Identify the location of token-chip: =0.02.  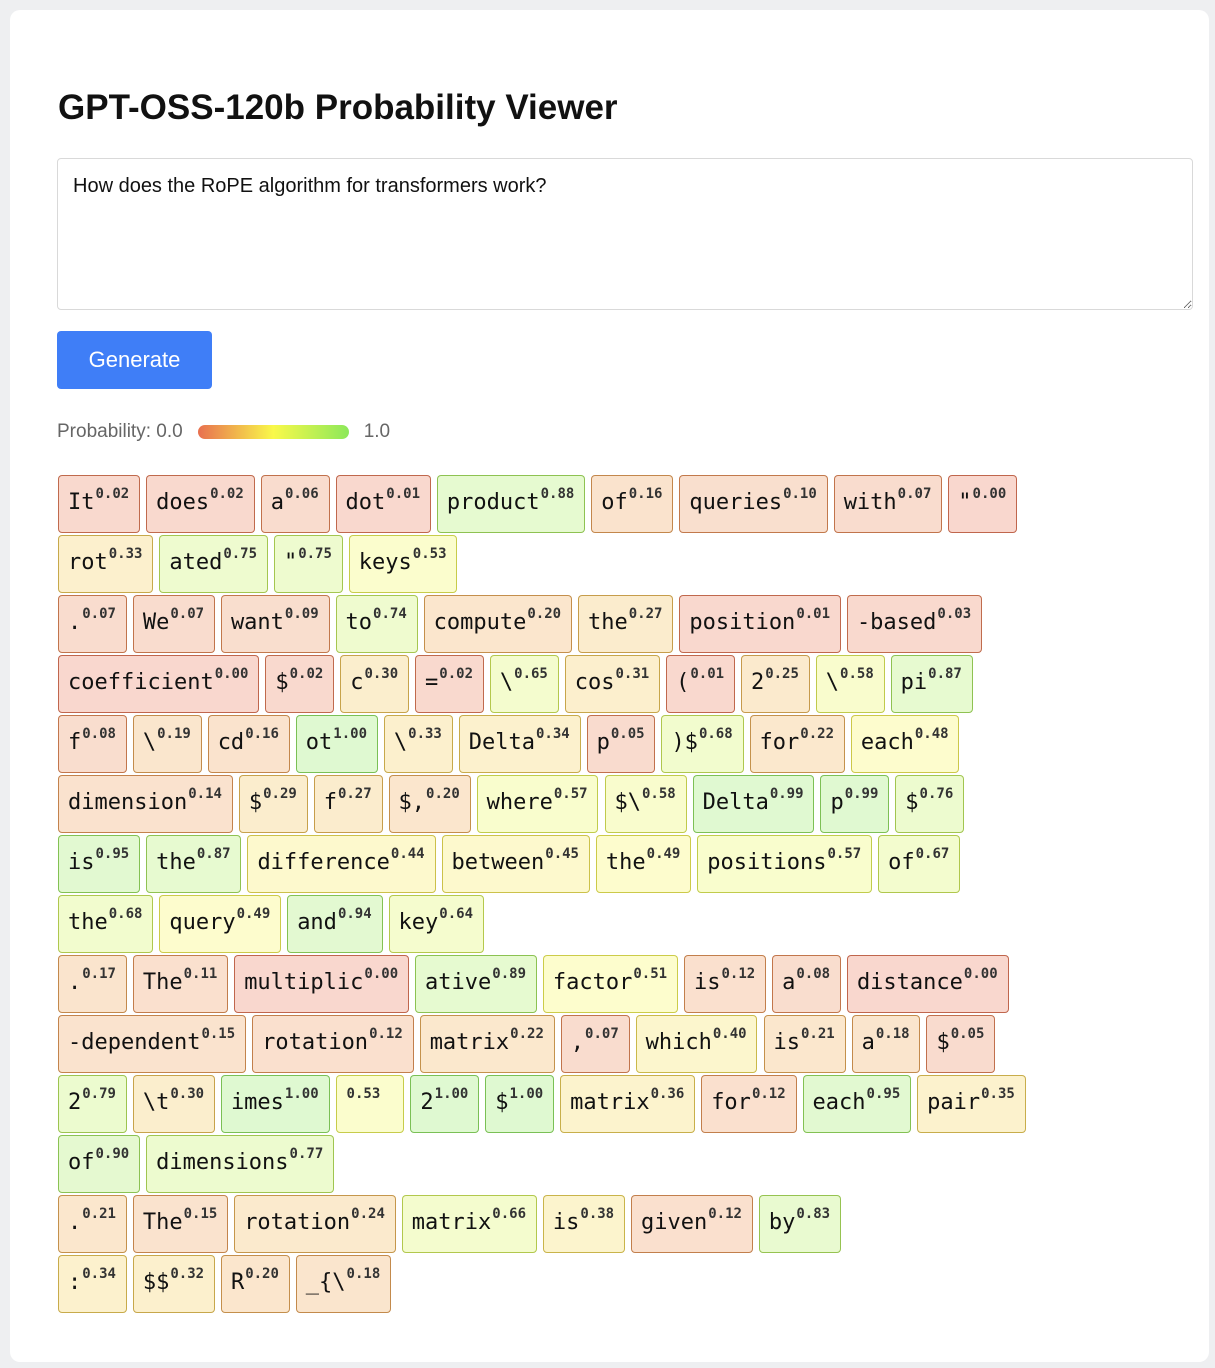
(449, 684).